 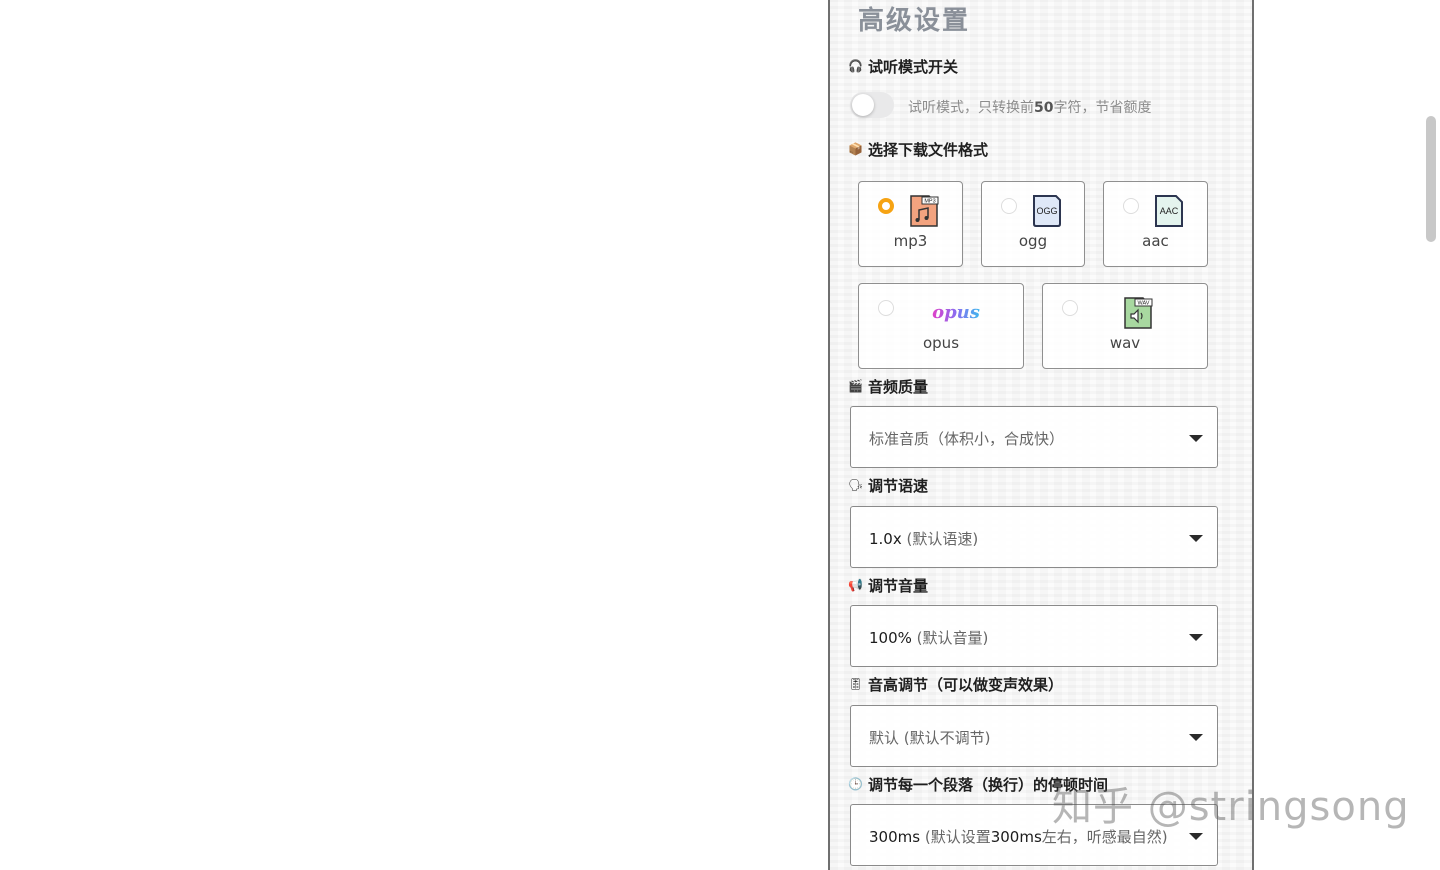 I want to click on watermark: 知乎 @stringsong, so click(x=1231, y=807).